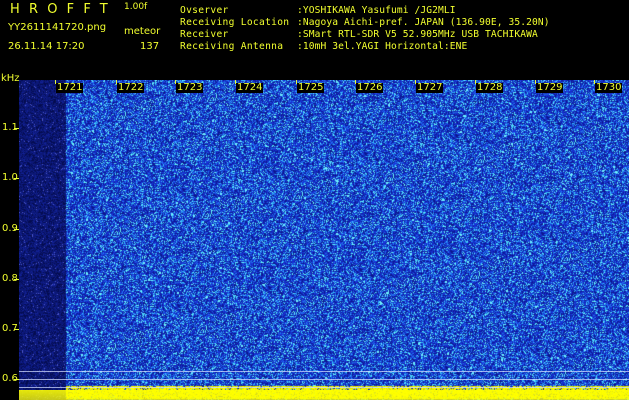 The height and width of the screenshot is (400, 629). What do you see at coordinates (10, 328) in the screenshot?
I see `y-tick-label-5: 0.7` at bounding box center [10, 328].